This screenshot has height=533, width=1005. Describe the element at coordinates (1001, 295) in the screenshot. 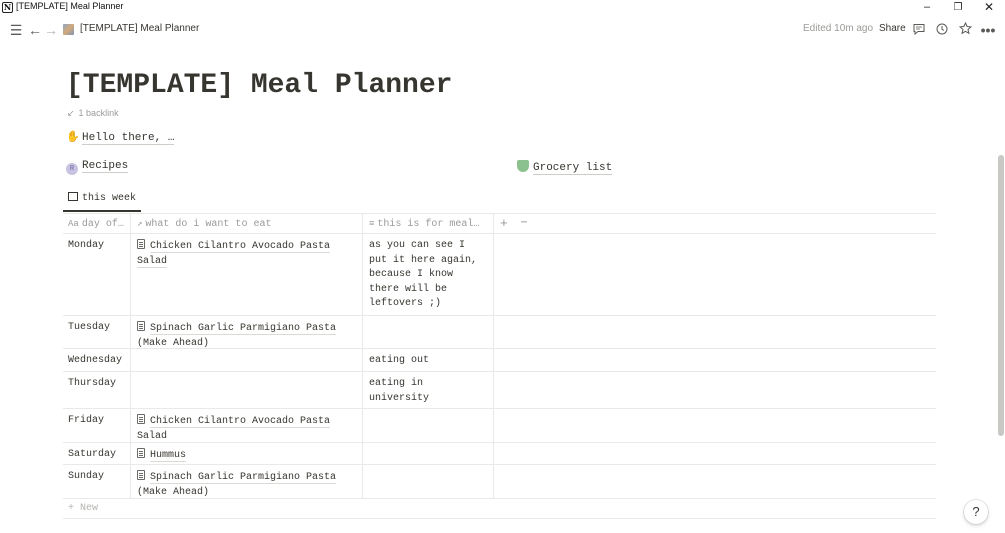

I see `vertical-scrollbar` at that location.